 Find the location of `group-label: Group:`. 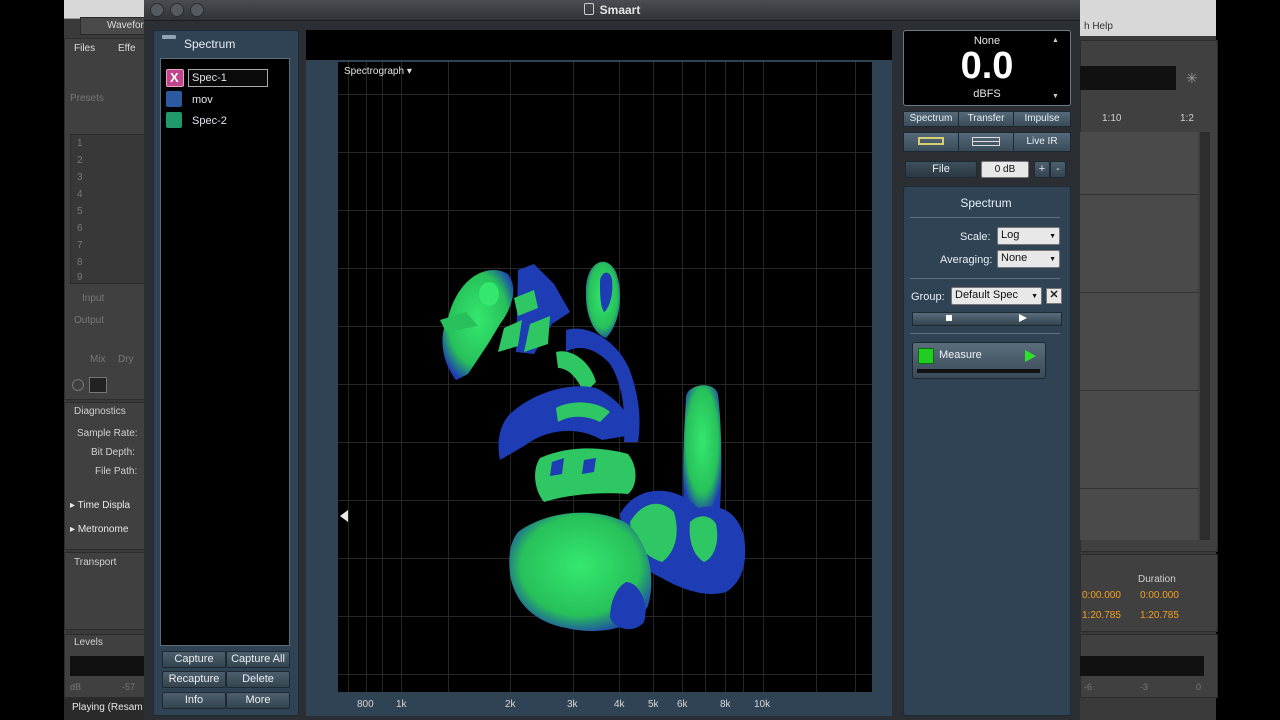

group-label: Group: is located at coordinates (928, 297).